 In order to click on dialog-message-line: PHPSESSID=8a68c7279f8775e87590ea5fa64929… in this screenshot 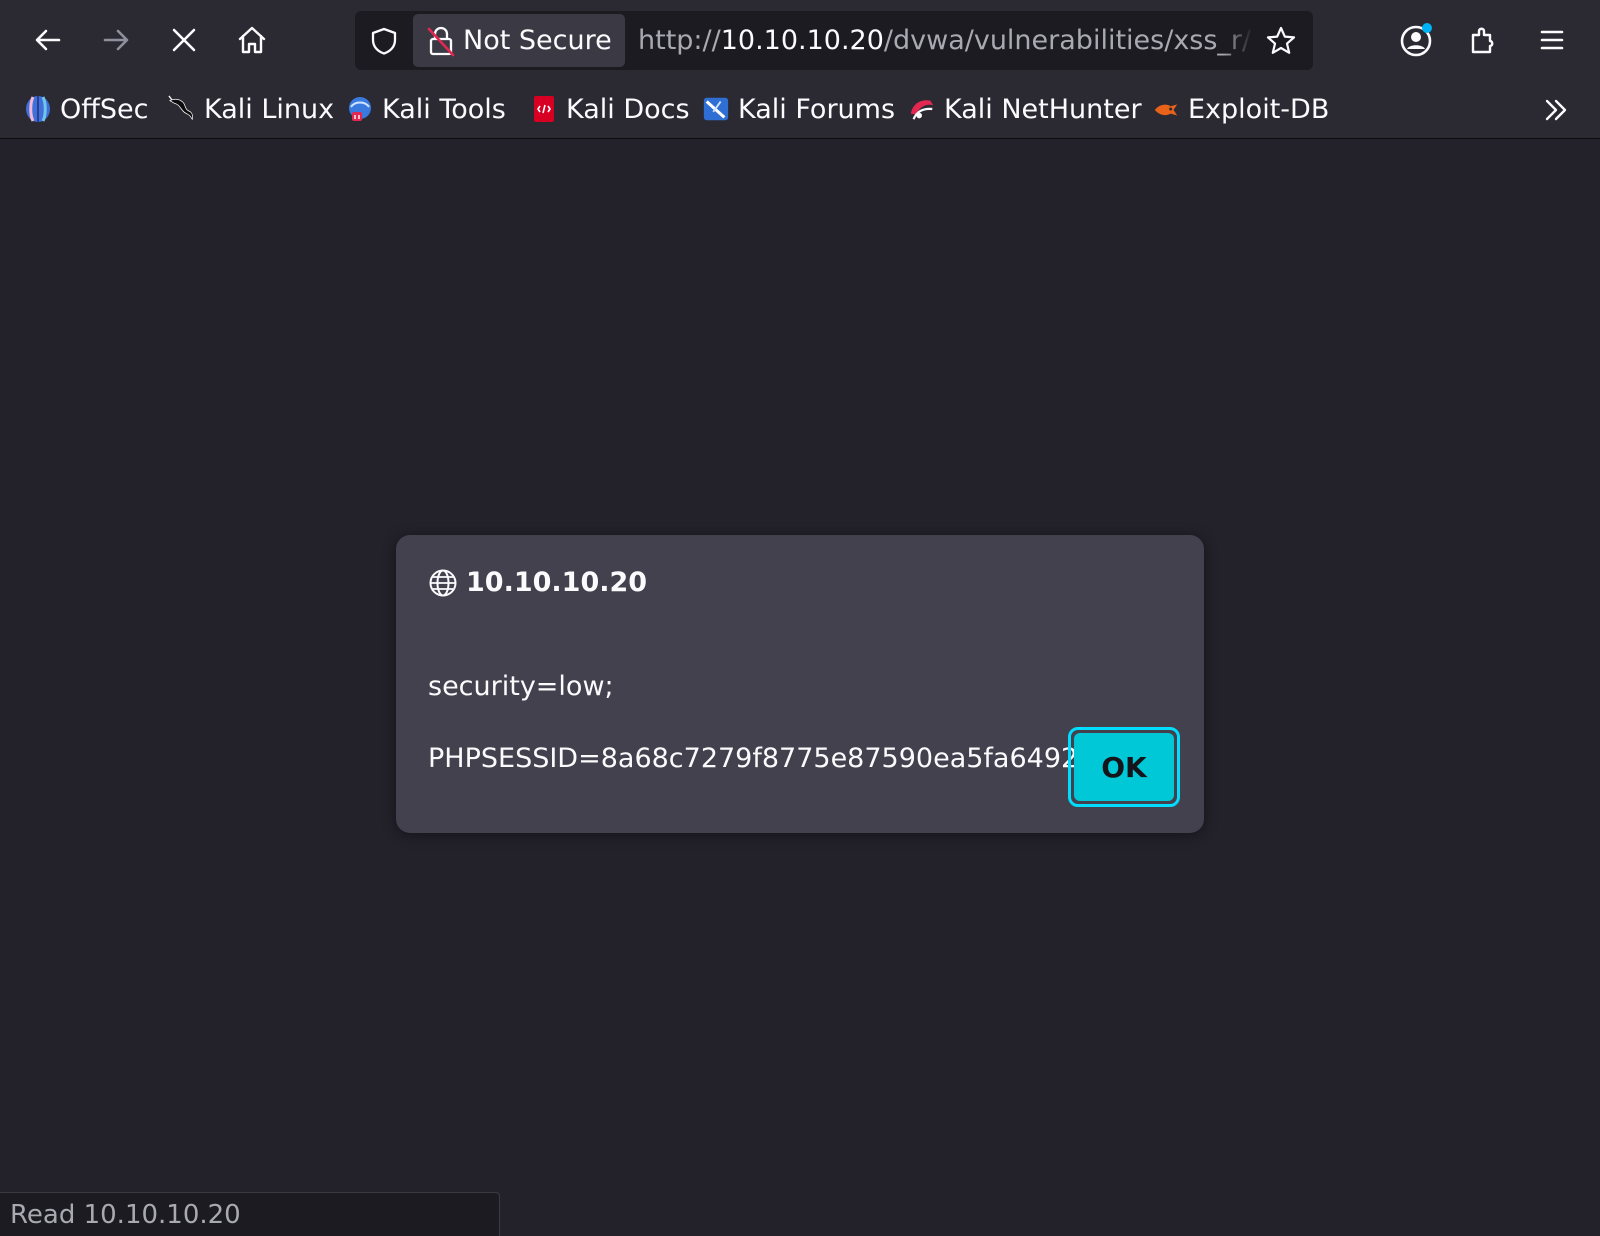, I will do `click(779, 758)`.